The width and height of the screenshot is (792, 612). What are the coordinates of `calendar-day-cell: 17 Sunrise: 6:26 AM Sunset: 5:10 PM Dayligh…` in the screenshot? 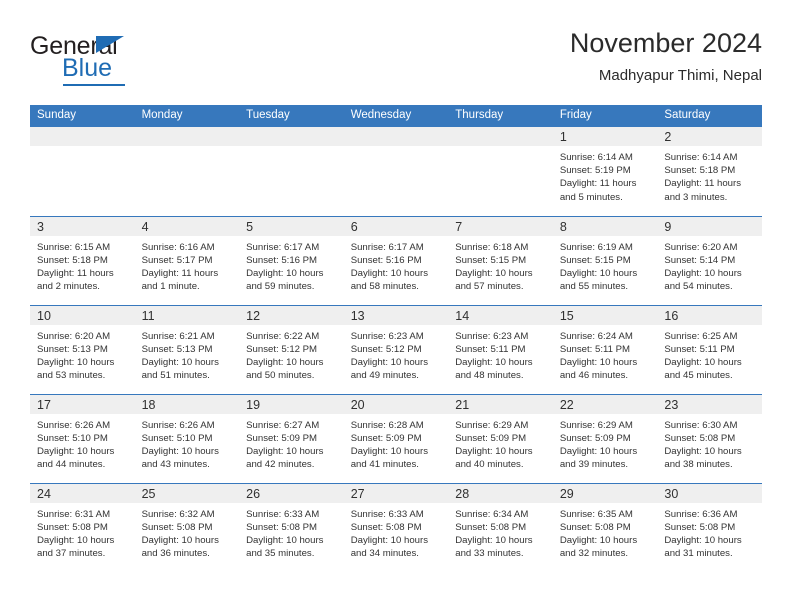 It's located at (82, 438).